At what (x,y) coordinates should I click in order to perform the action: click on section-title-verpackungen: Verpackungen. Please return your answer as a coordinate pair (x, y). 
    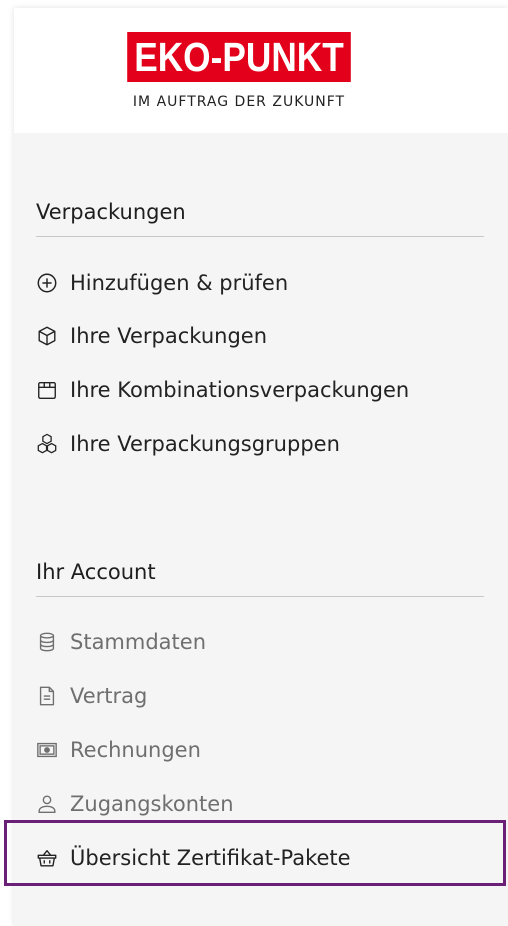
    Looking at the image, I should click on (111, 212).